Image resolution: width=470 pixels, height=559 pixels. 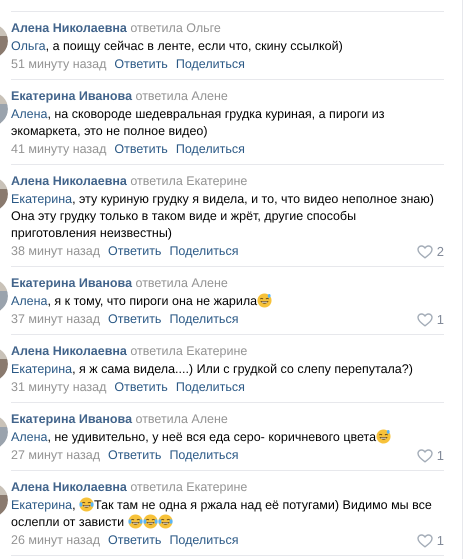 I want to click on reply-target: ответила Ольге, so click(x=175, y=28).